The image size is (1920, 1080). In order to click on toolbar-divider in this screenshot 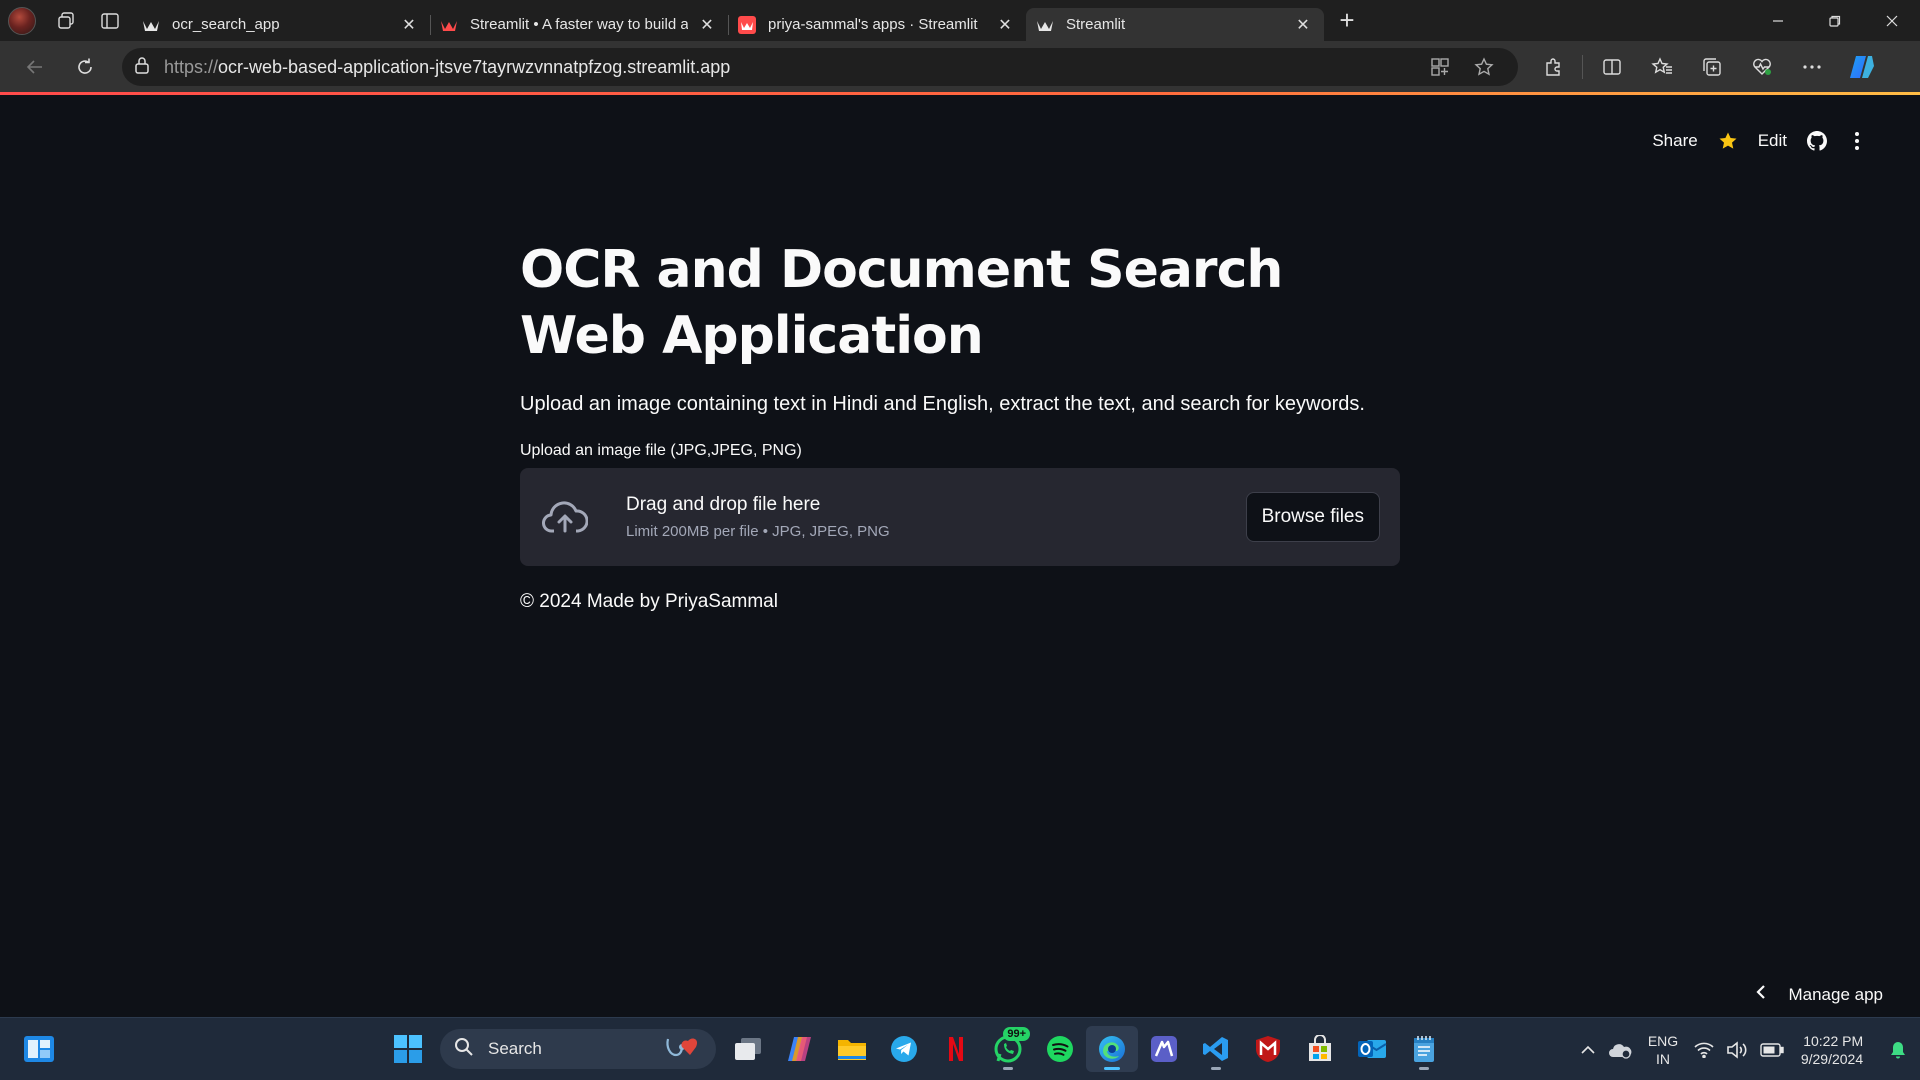, I will do `click(1582, 67)`.